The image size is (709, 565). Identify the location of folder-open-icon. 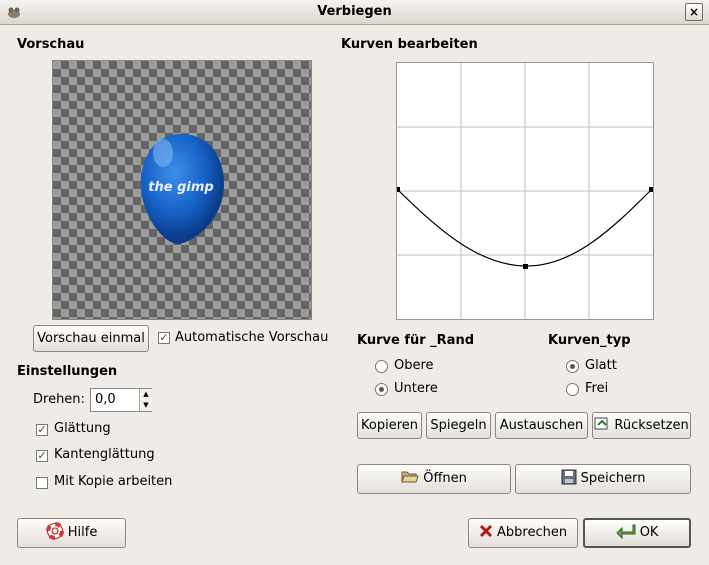
(410, 477).